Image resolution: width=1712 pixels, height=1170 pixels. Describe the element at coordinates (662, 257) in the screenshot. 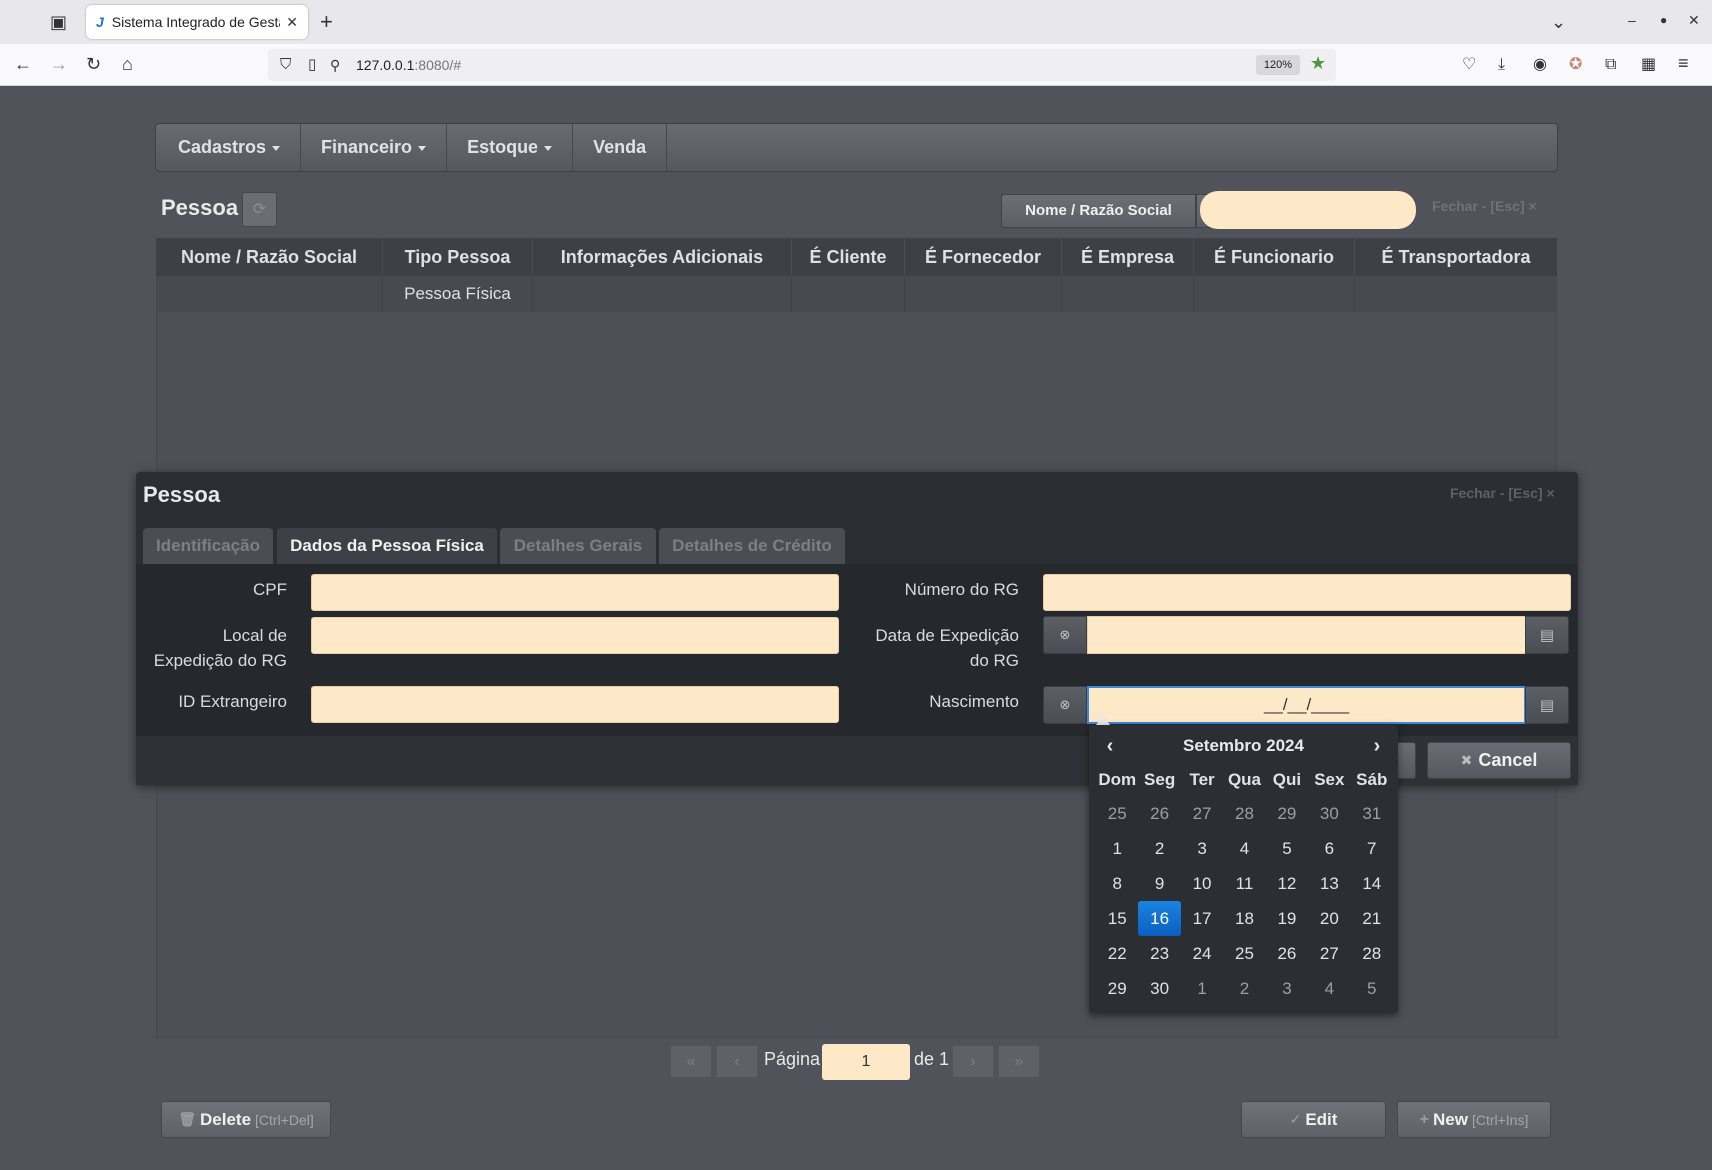

I see `col-header-info: Informações Adicionais` at that location.